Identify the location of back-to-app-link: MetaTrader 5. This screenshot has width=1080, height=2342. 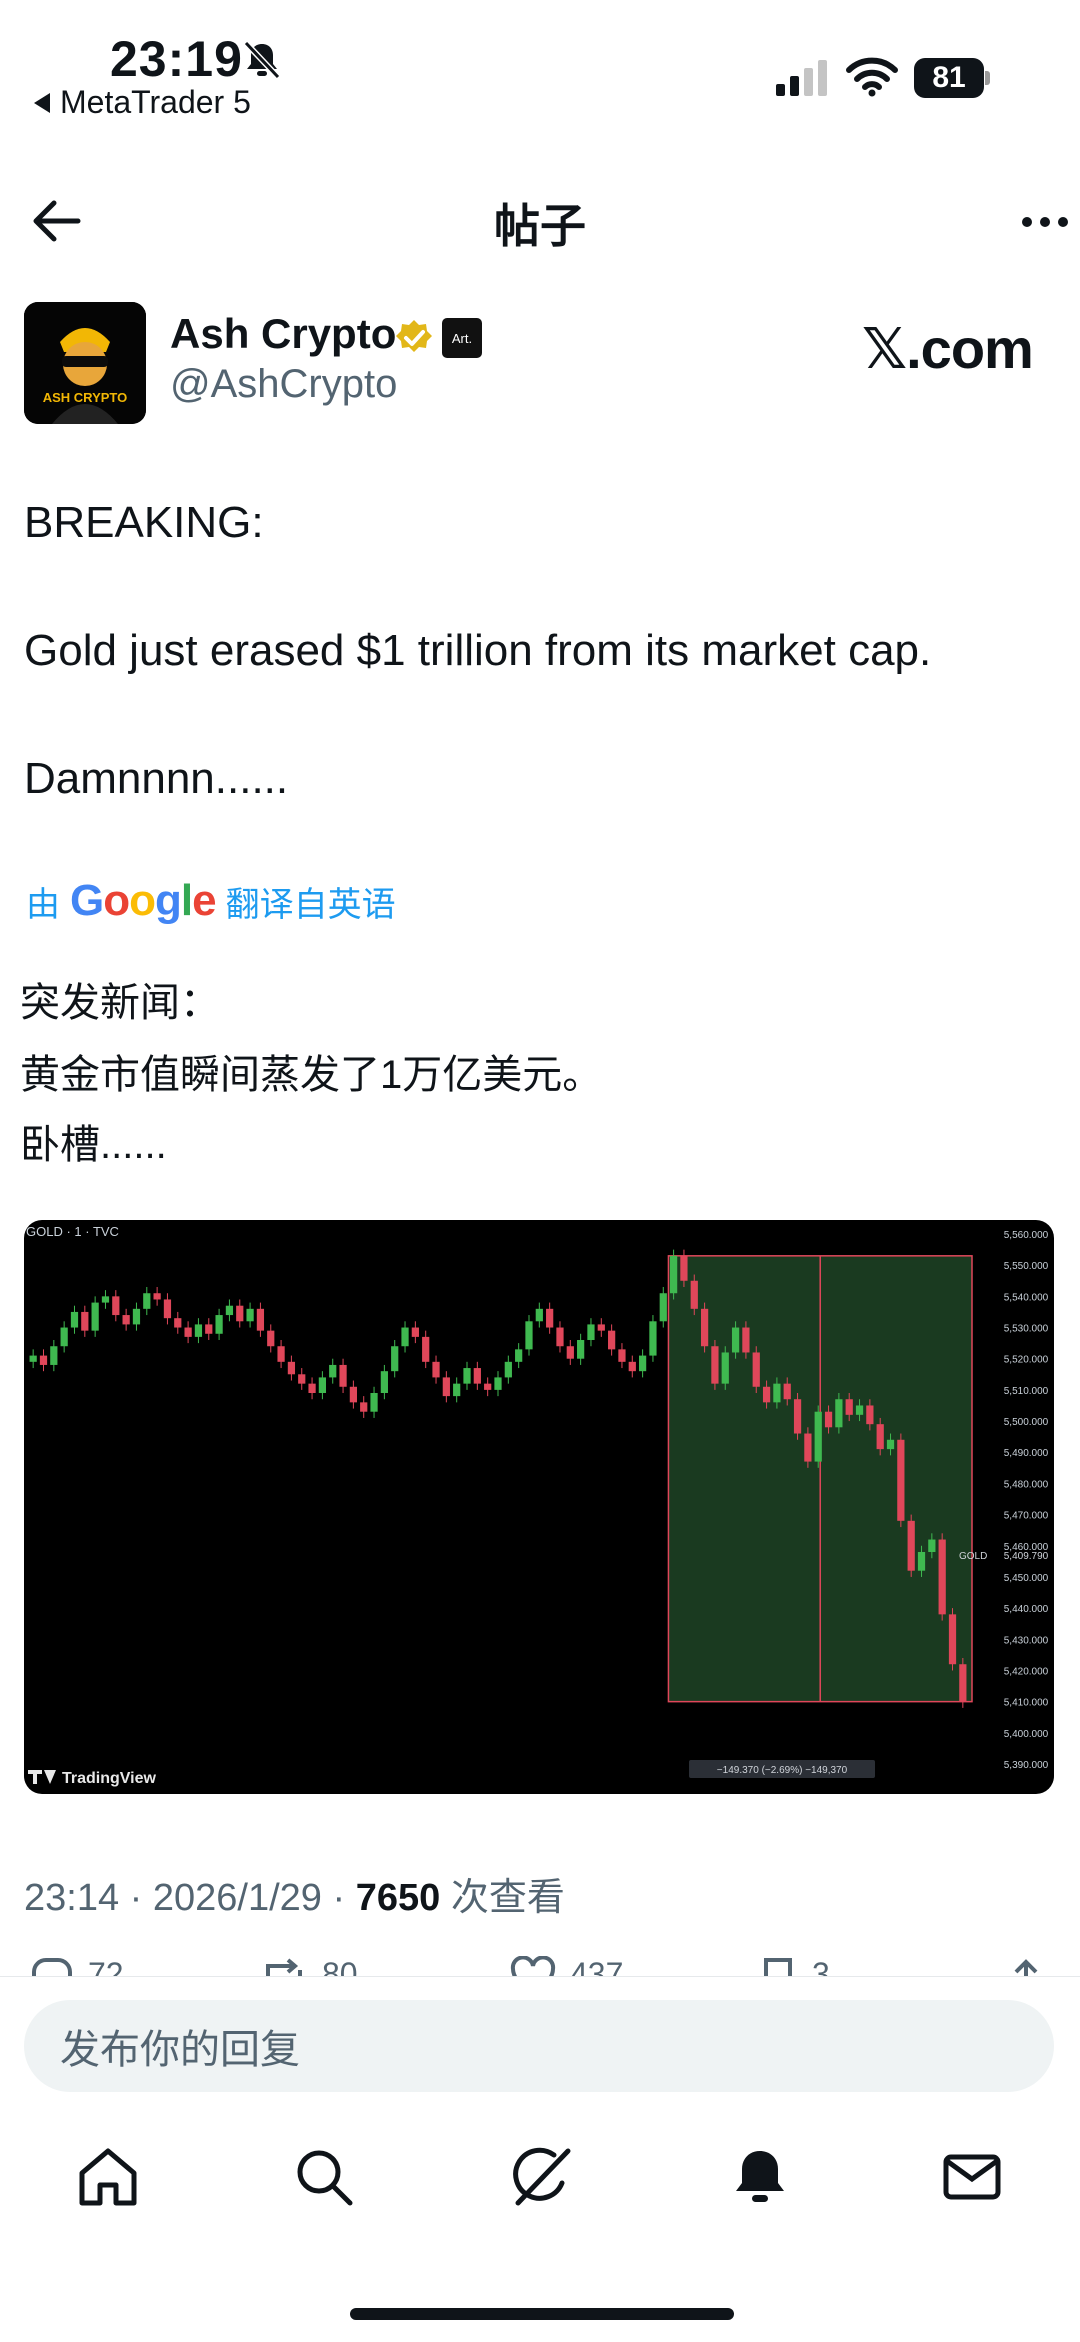
(142, 102).